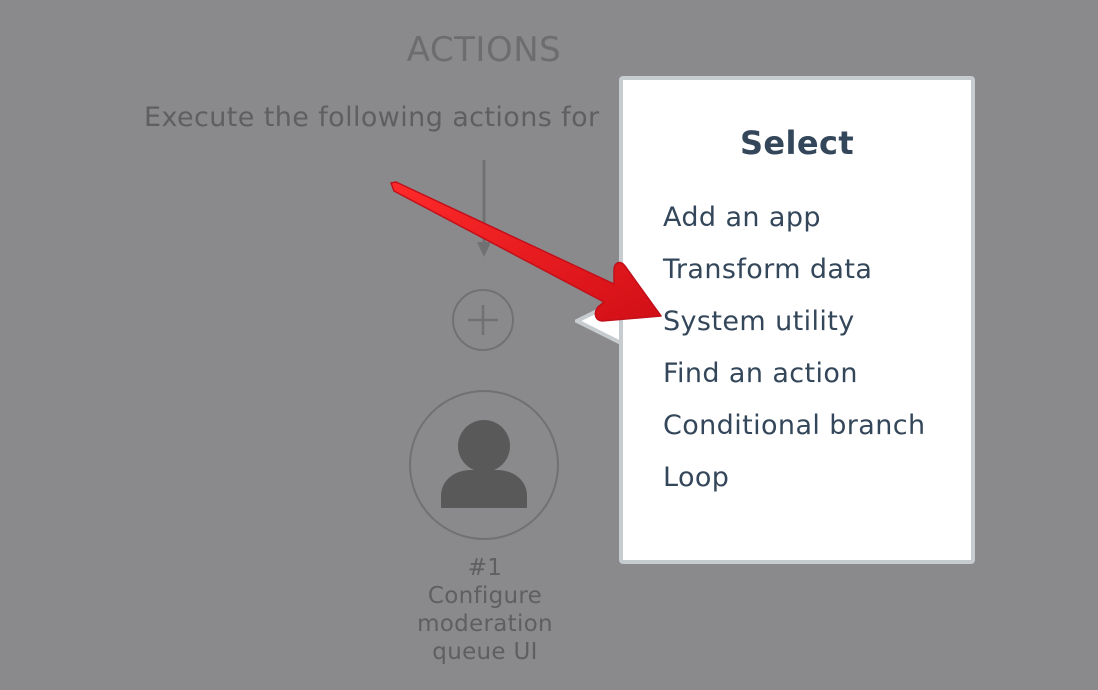 Image resolution: width=1098 pixels, height=690 pixels. I want to click on step-number: #1, so click(485, 568).